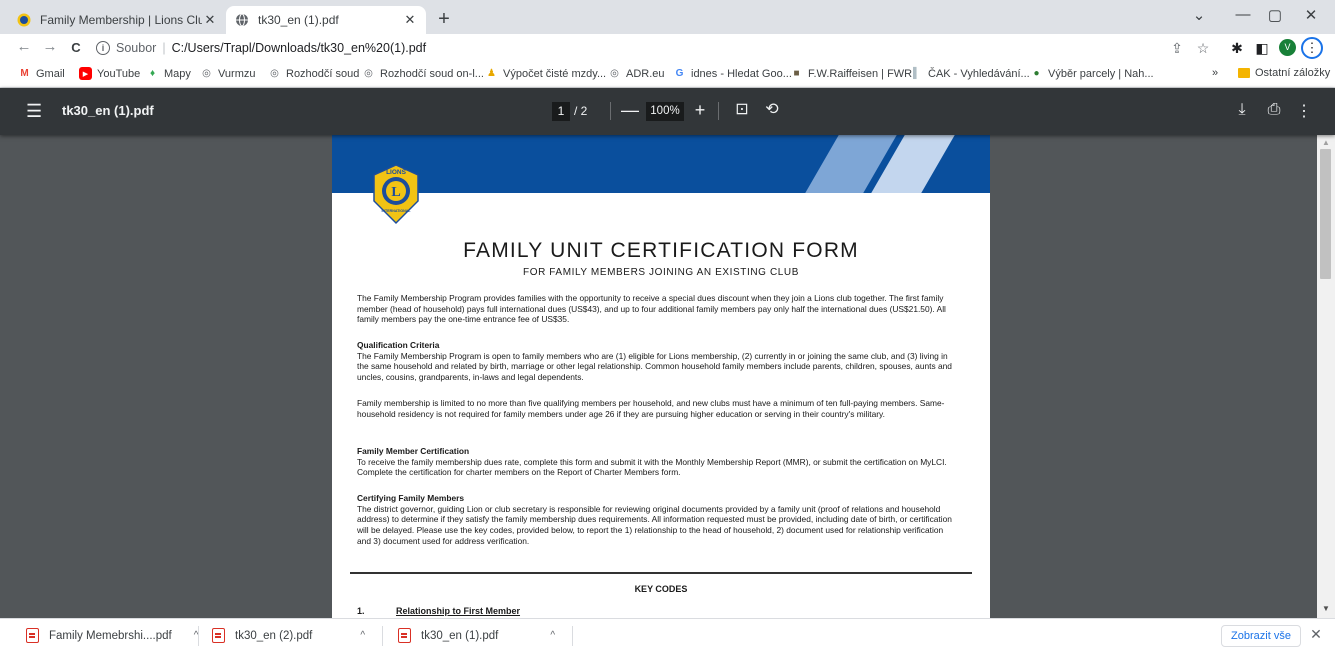  Describe the element at coordinates (398, 345) in the screenshot. I see `section-heading: Qualification Criteria` at that location.